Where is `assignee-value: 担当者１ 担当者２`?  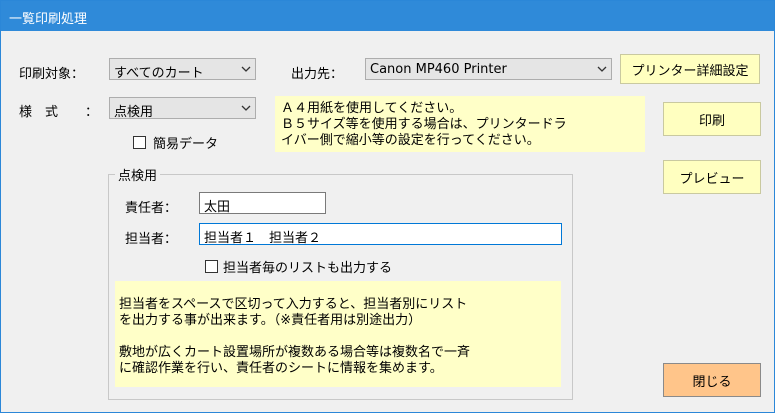
assignee-value: 担当者１ 担当者２ is located at coordinates (263, 238).